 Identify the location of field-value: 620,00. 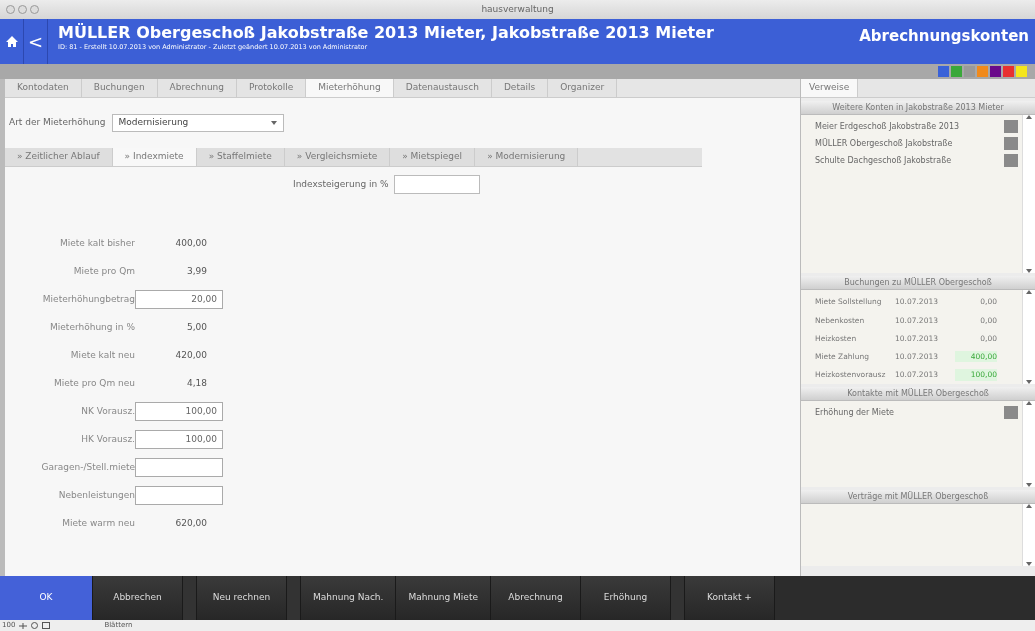
(191, 523).